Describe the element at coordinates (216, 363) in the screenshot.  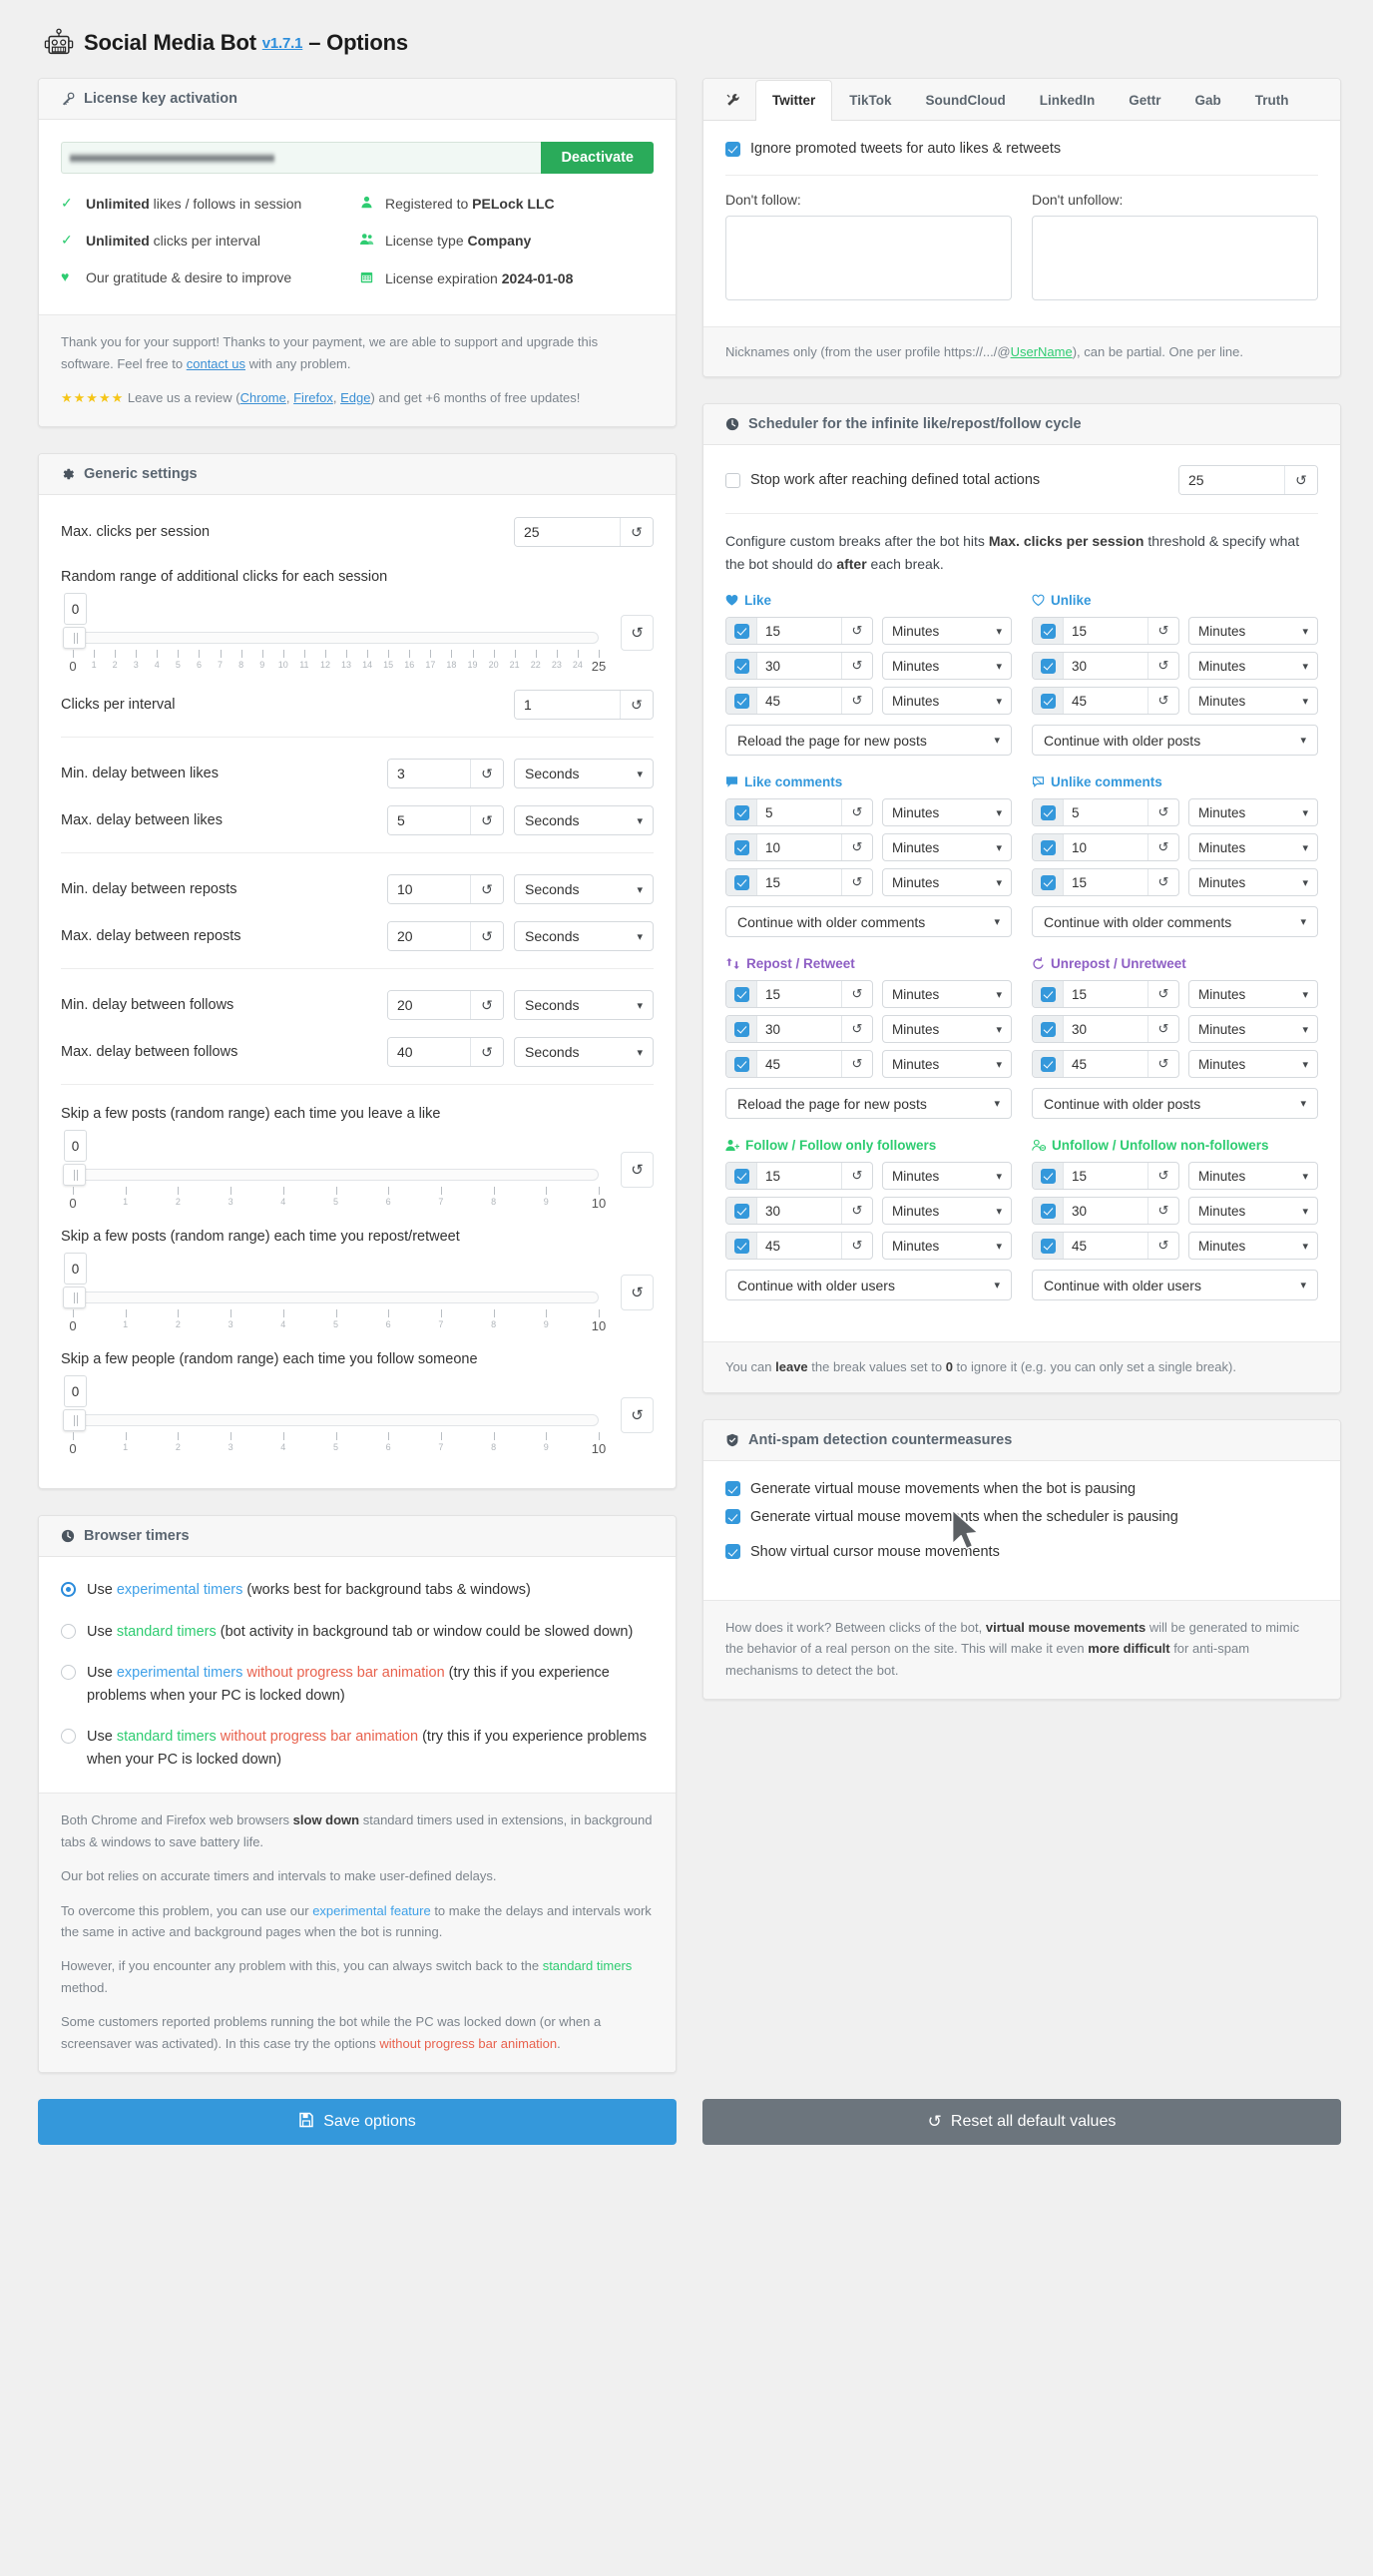
I see `contact-us-link: contact us` at that location.